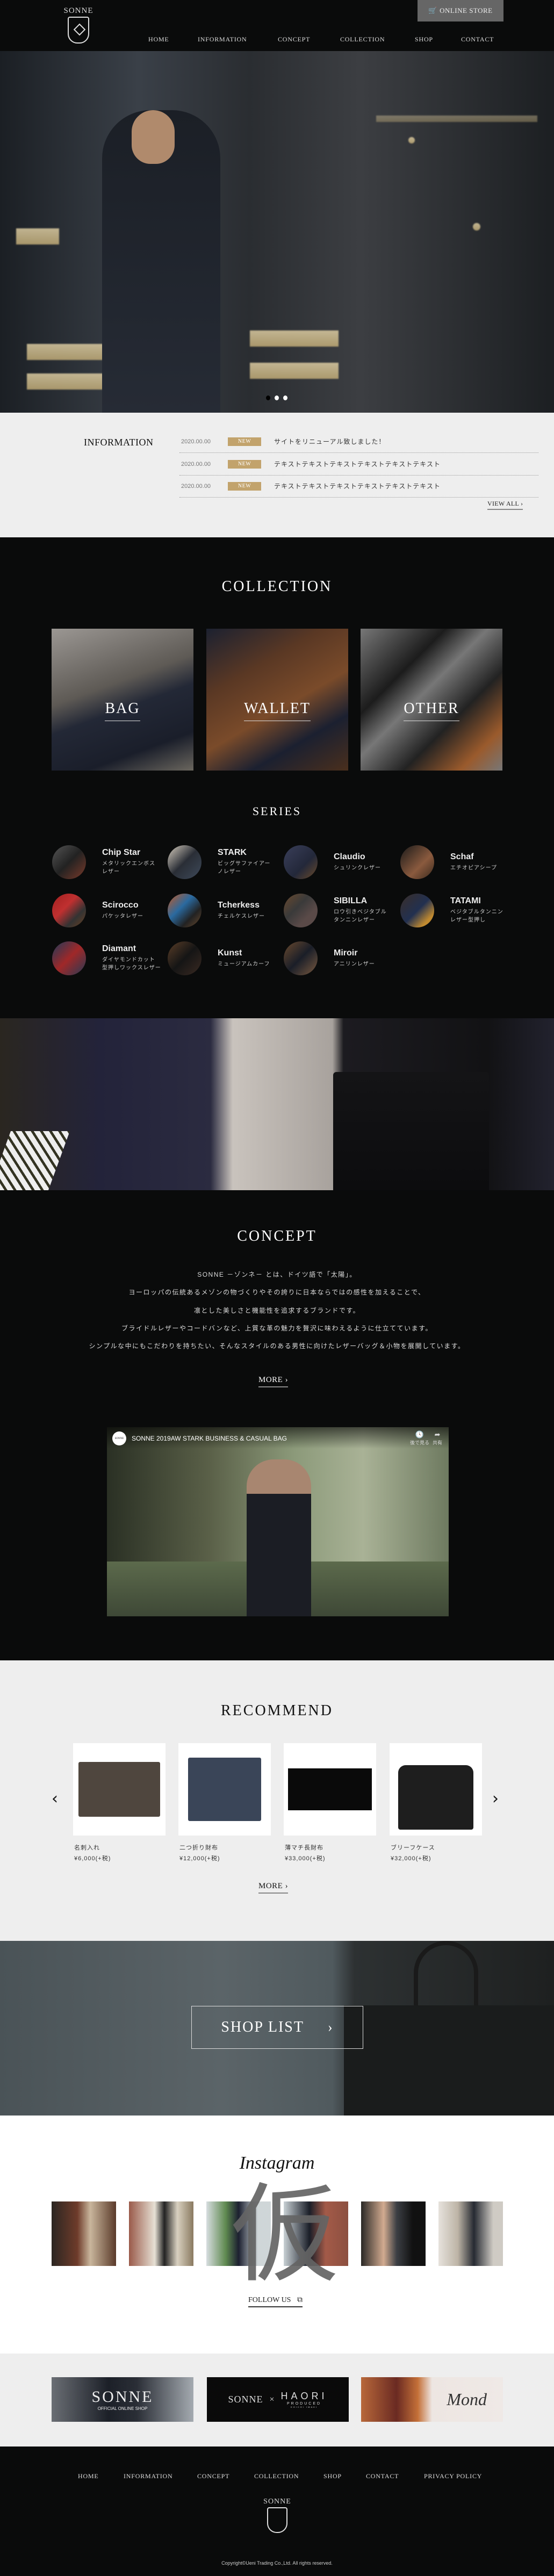 Image resolution: width=554 pixels, height=2576 pixels. I want to click on nav-shop: SHOP, so click(424, 39).